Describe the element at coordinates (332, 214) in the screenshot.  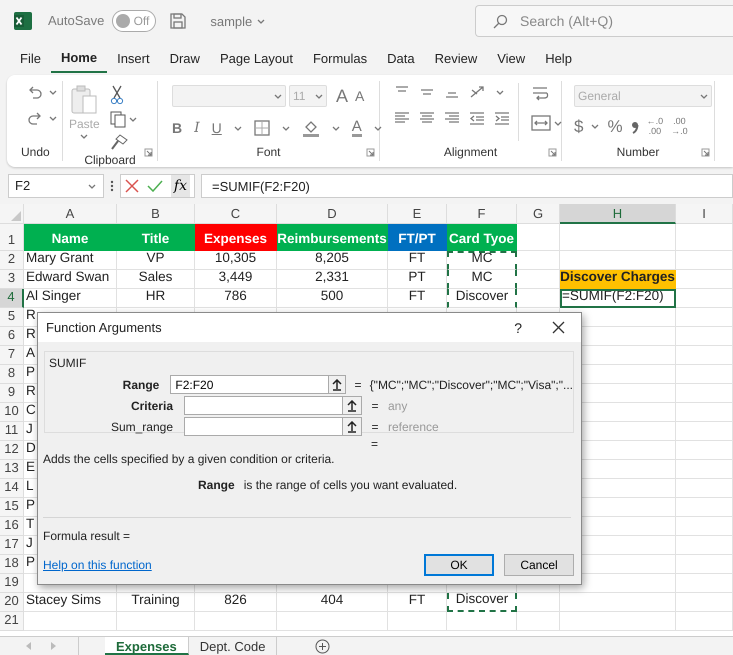
I see `column-header: D` at that location.